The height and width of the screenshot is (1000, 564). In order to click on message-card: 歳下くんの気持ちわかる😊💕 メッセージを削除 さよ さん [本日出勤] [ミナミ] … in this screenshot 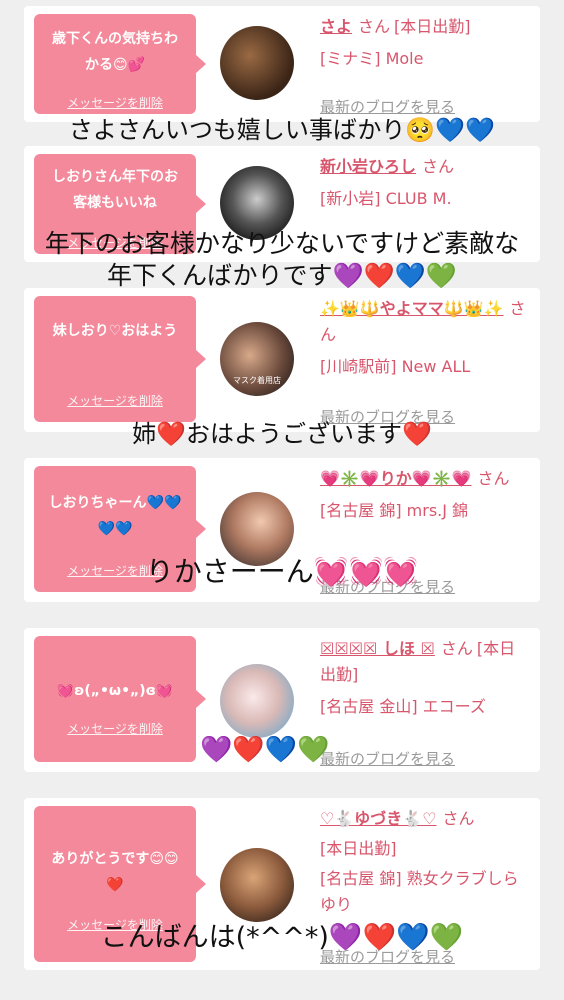, I will do `click(282, 64)`.